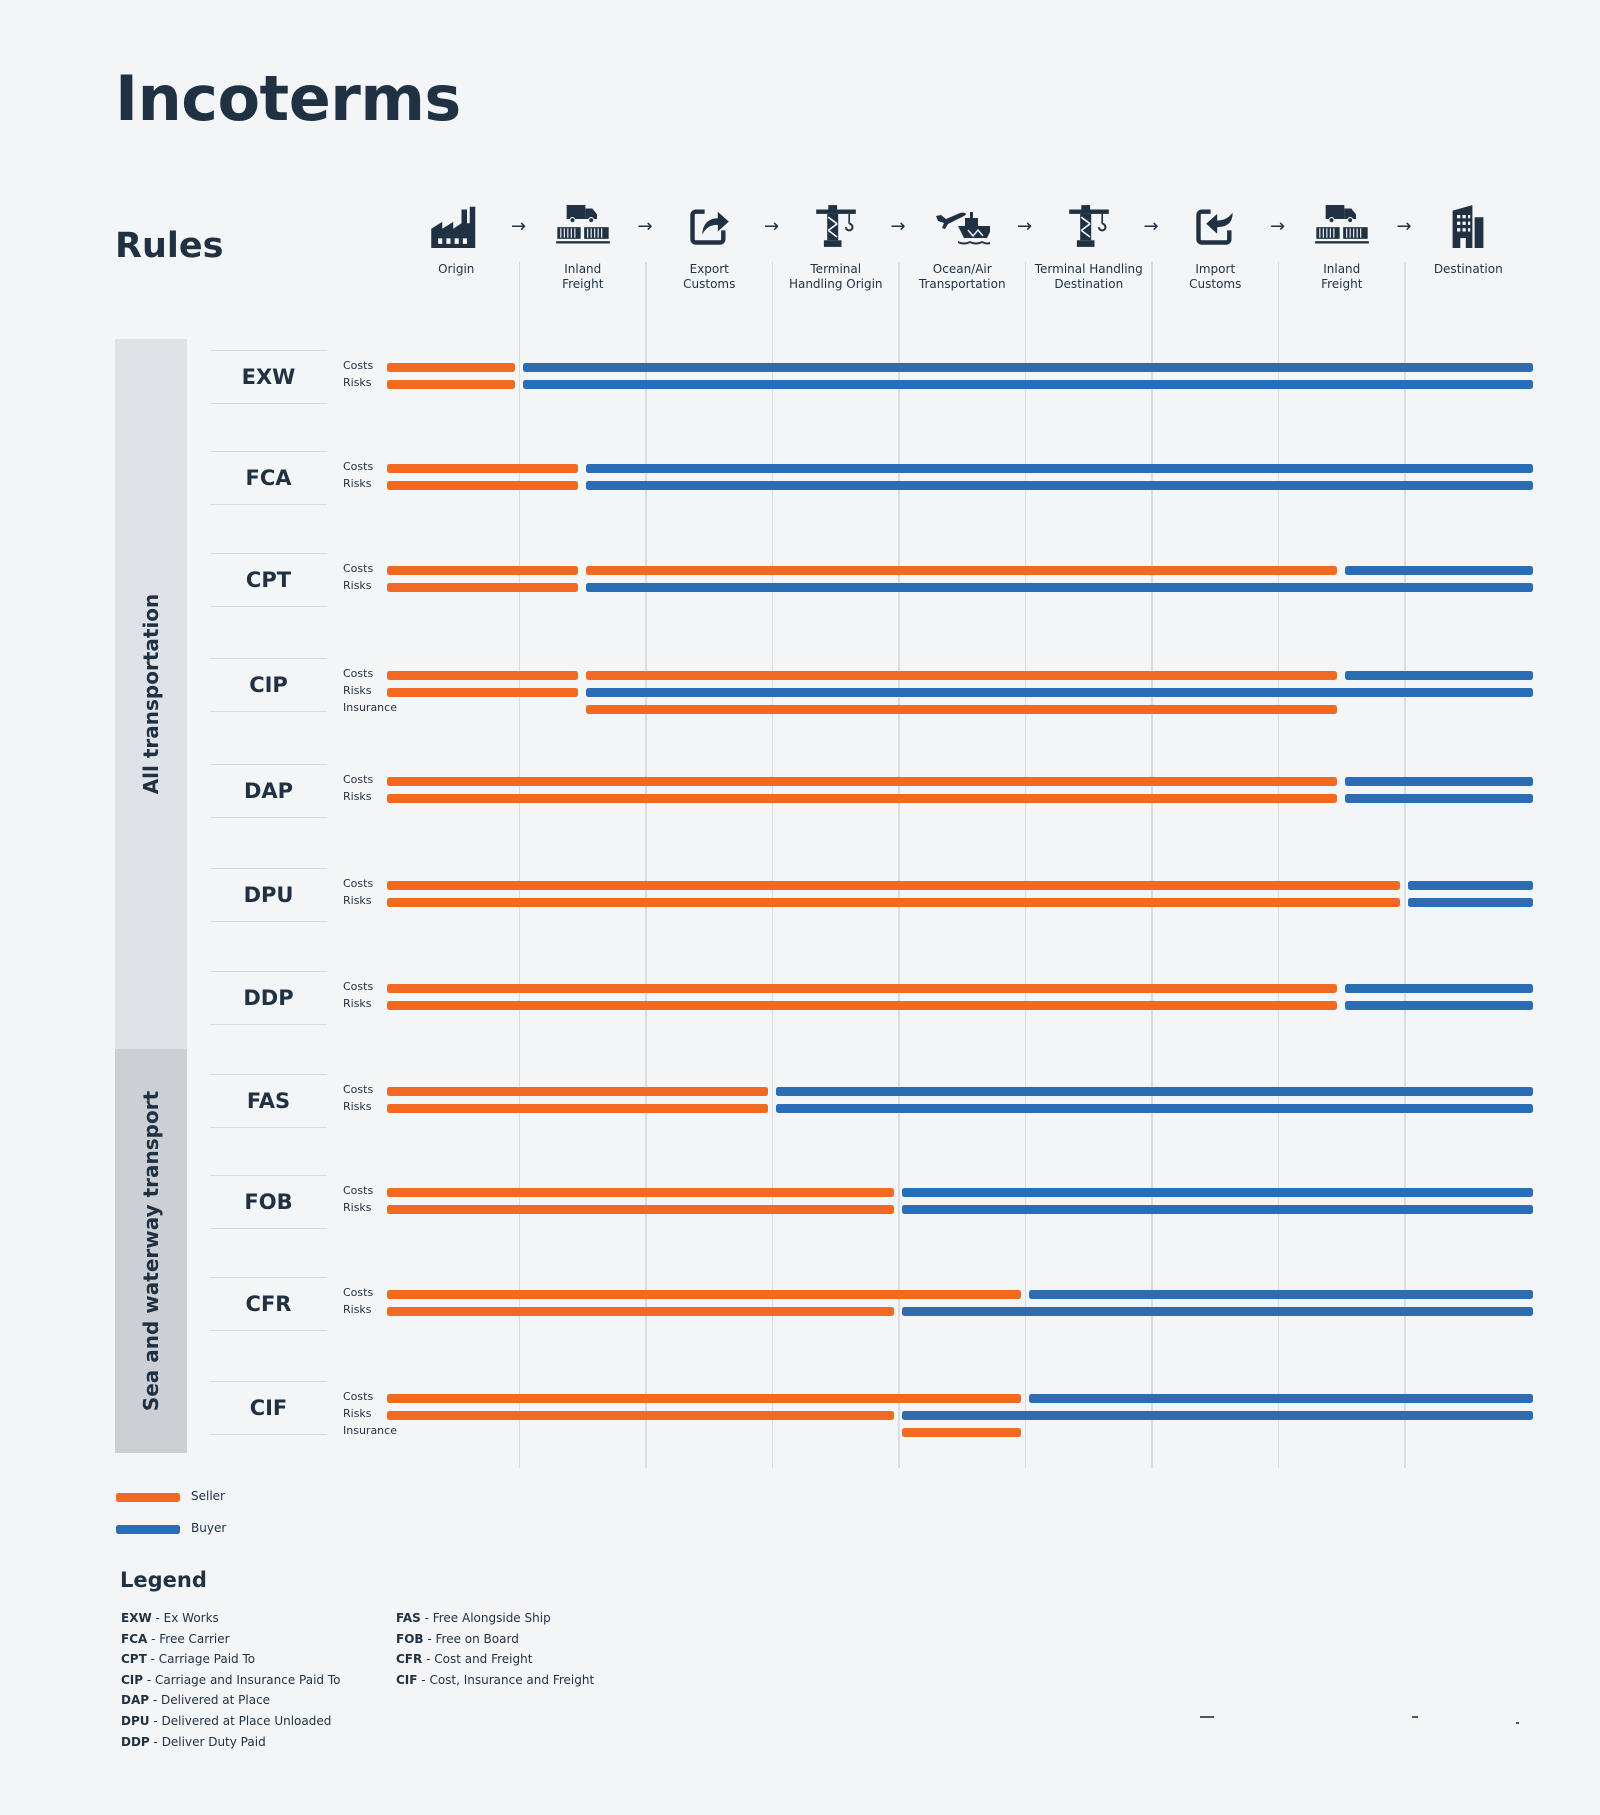 This screenshot has height=1815, width=1600. I want to click on cip-risks-seller-bar, so click(482, 692).